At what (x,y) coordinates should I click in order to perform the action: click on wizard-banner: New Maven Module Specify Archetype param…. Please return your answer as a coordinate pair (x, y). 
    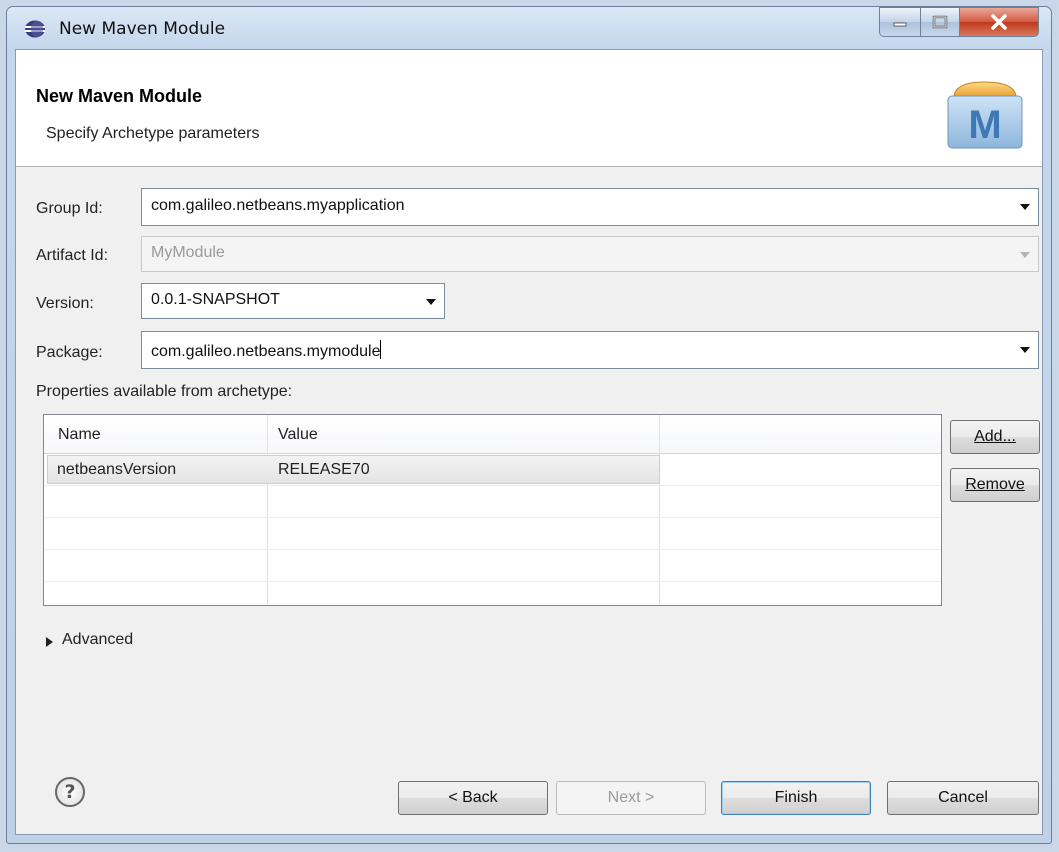
    Looking at the image, I should click on (529, 108).